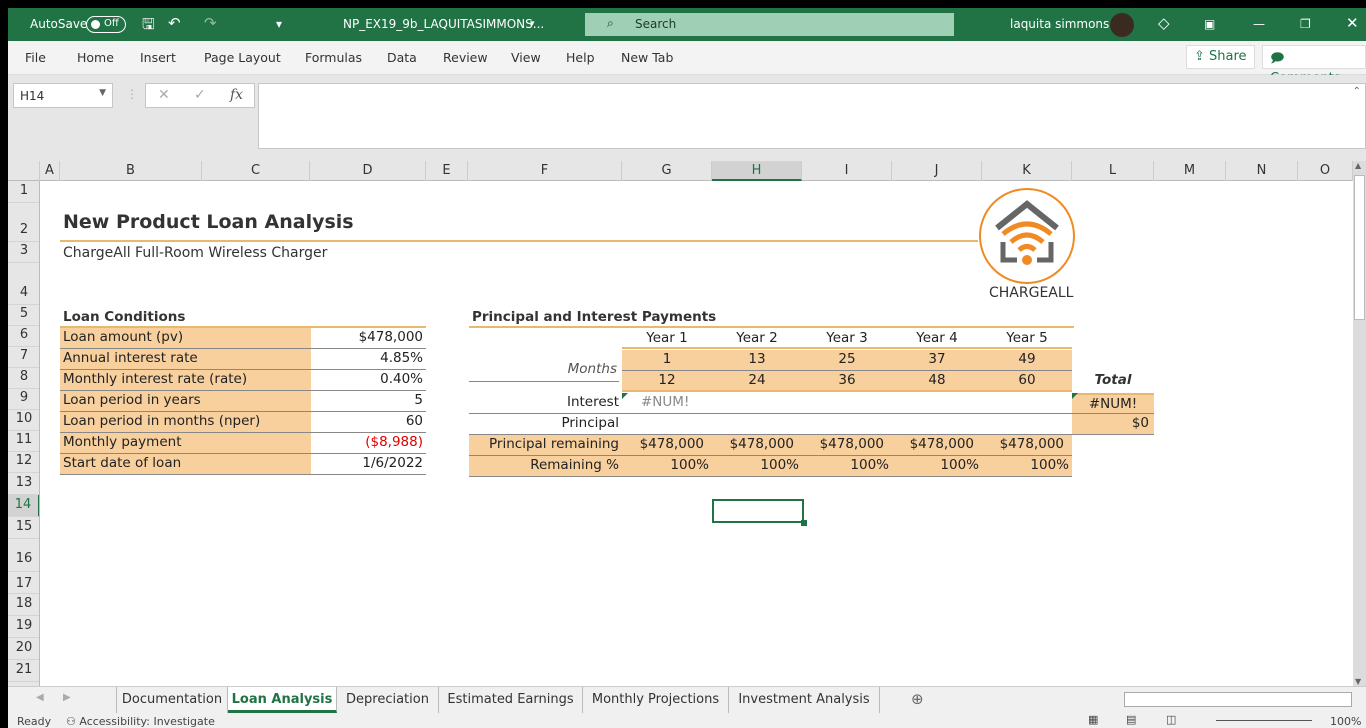  I want to click on row-1: 1, so click(23, 192).